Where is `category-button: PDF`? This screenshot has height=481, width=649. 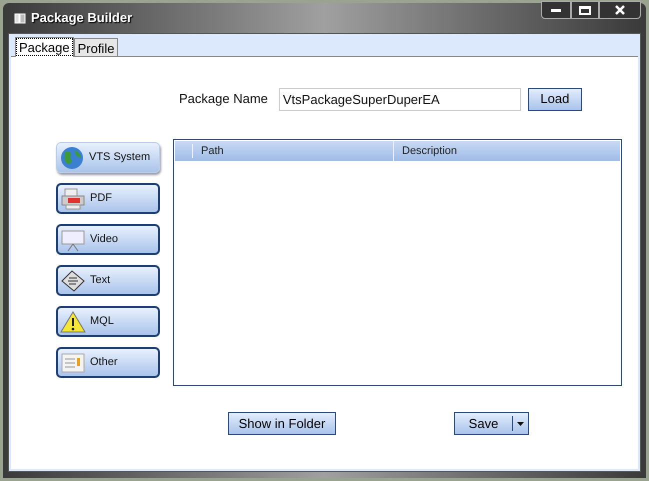 category-button: PDF is located at coordinates (108, 198).